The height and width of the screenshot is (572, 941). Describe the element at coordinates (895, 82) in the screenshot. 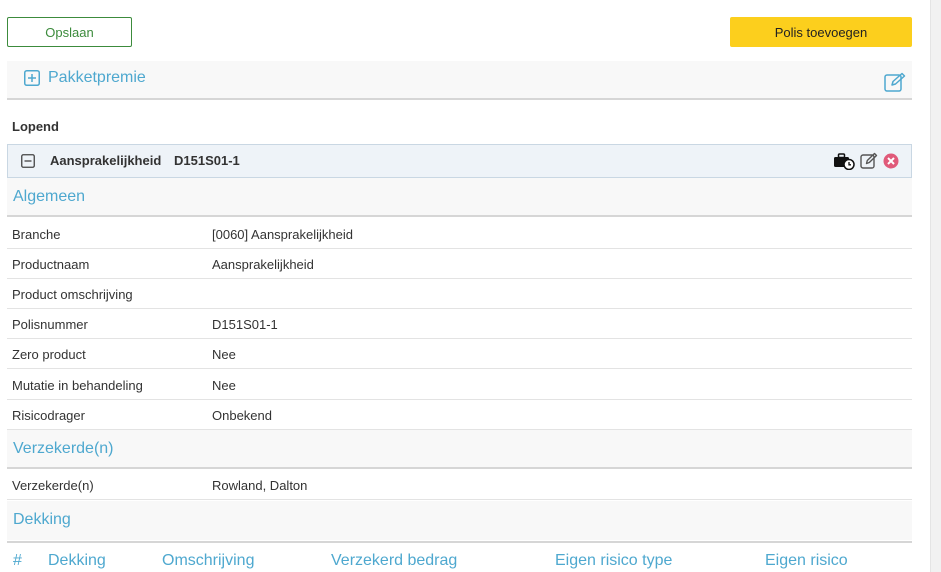

I see `edit-icon` at that location.